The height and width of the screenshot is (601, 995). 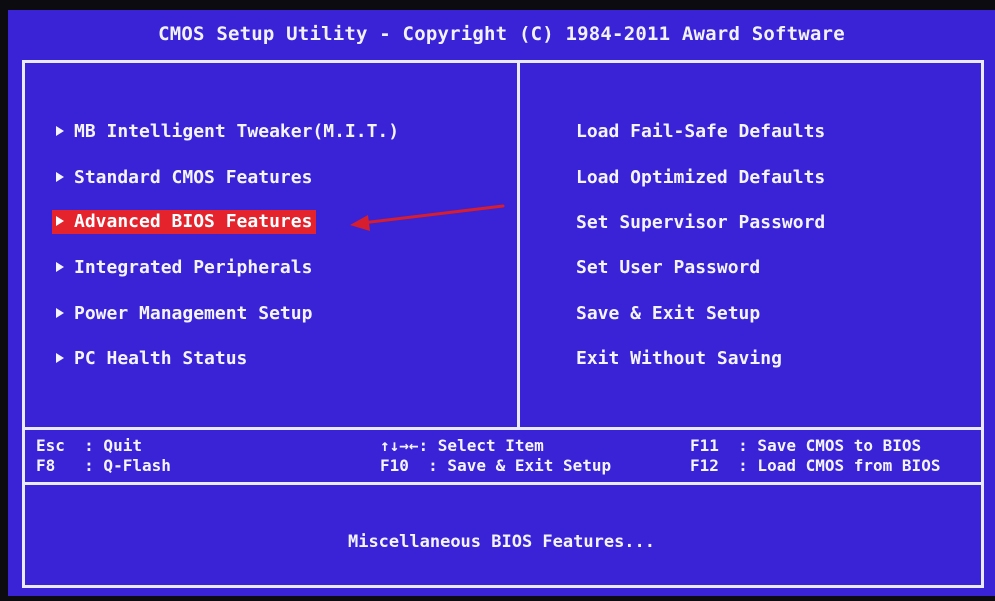 What do you see at coordinates (806, 445) in the screenshot?
I see `help-f11-save-cmos: F11 : Save CMOS to BIOS` at bounding box center [806, 445].